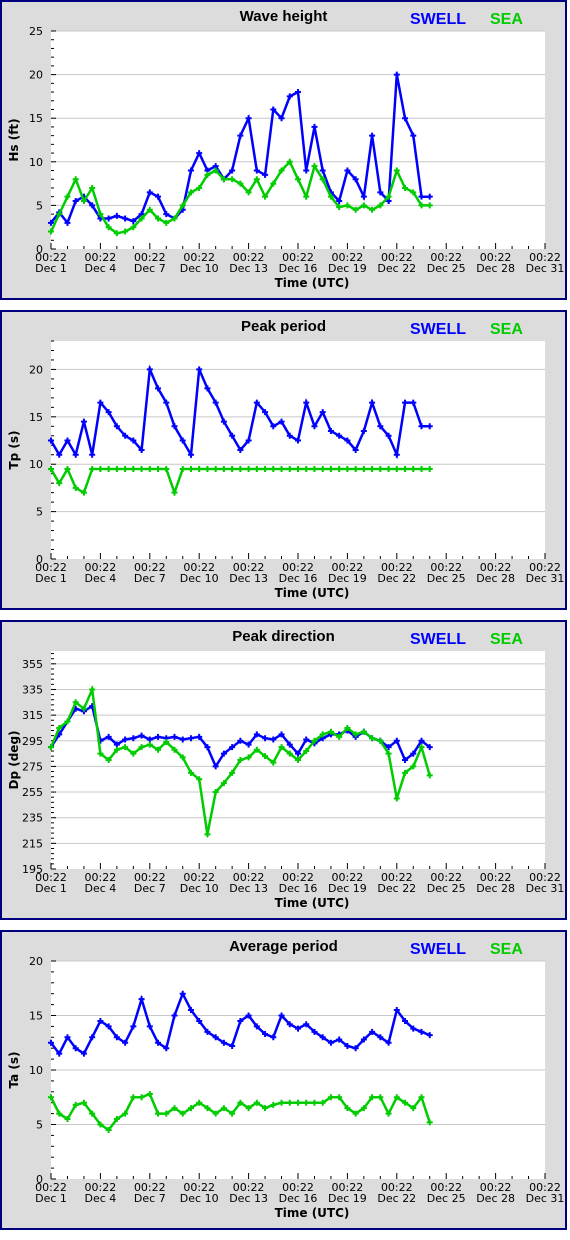 The height and width of the screenshot is (1240, 570). Describe the element at coordinates (36, 31) in the screenshot. I see `y-tick-label: 25` at that location.